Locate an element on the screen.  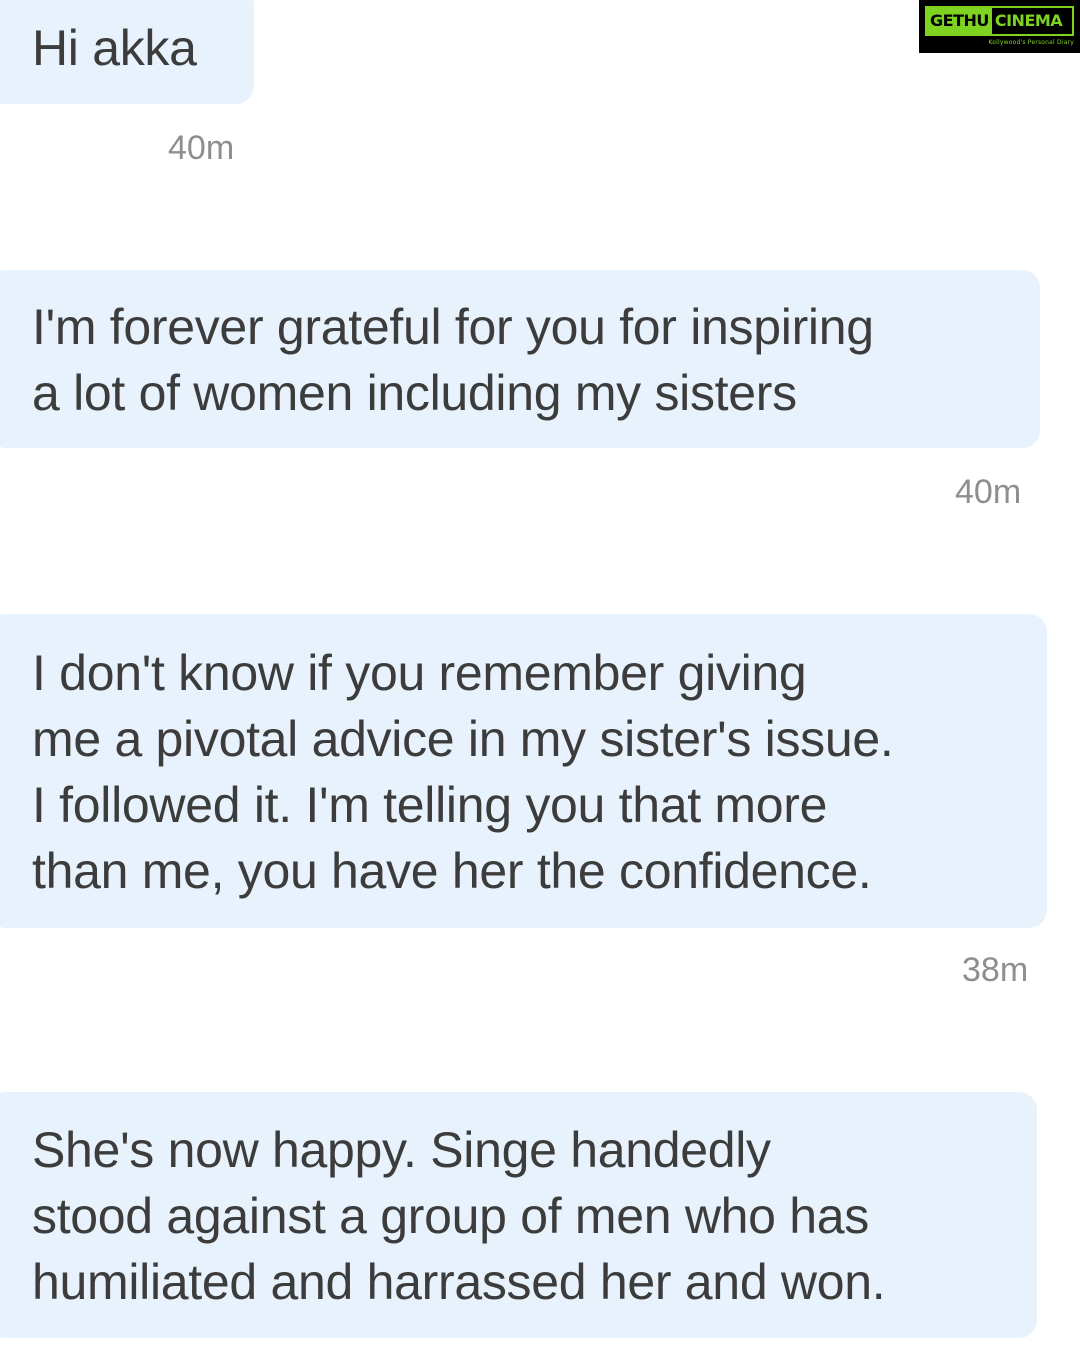
message-timestamp: 38m is located at coordinates (995, 970).